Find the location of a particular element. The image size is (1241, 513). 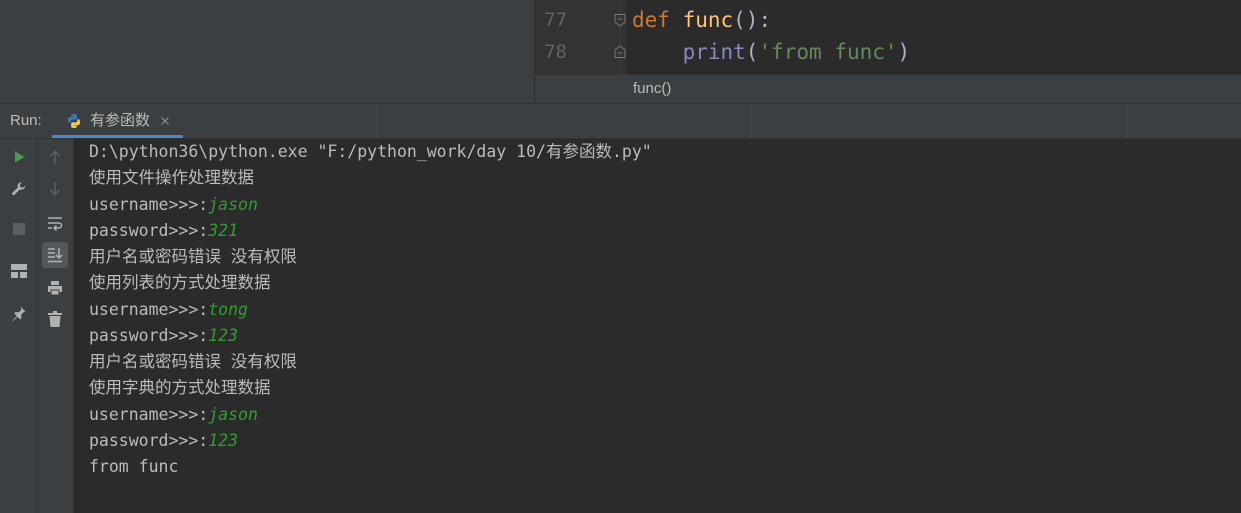

console-line: 使用字典的方式处理数据 is located at coordinates (665, 388).